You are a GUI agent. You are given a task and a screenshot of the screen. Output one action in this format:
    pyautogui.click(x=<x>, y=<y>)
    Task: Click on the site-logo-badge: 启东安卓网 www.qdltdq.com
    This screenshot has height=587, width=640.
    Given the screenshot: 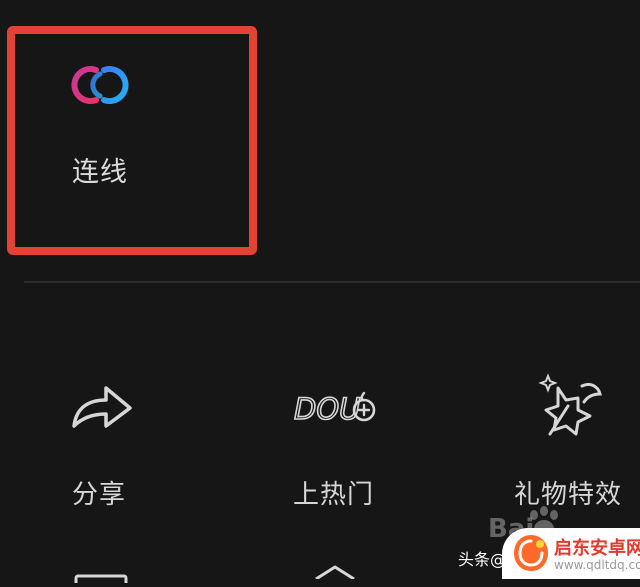 What is the action you would take?
    pyautogui.click(x=571, y=553)
    